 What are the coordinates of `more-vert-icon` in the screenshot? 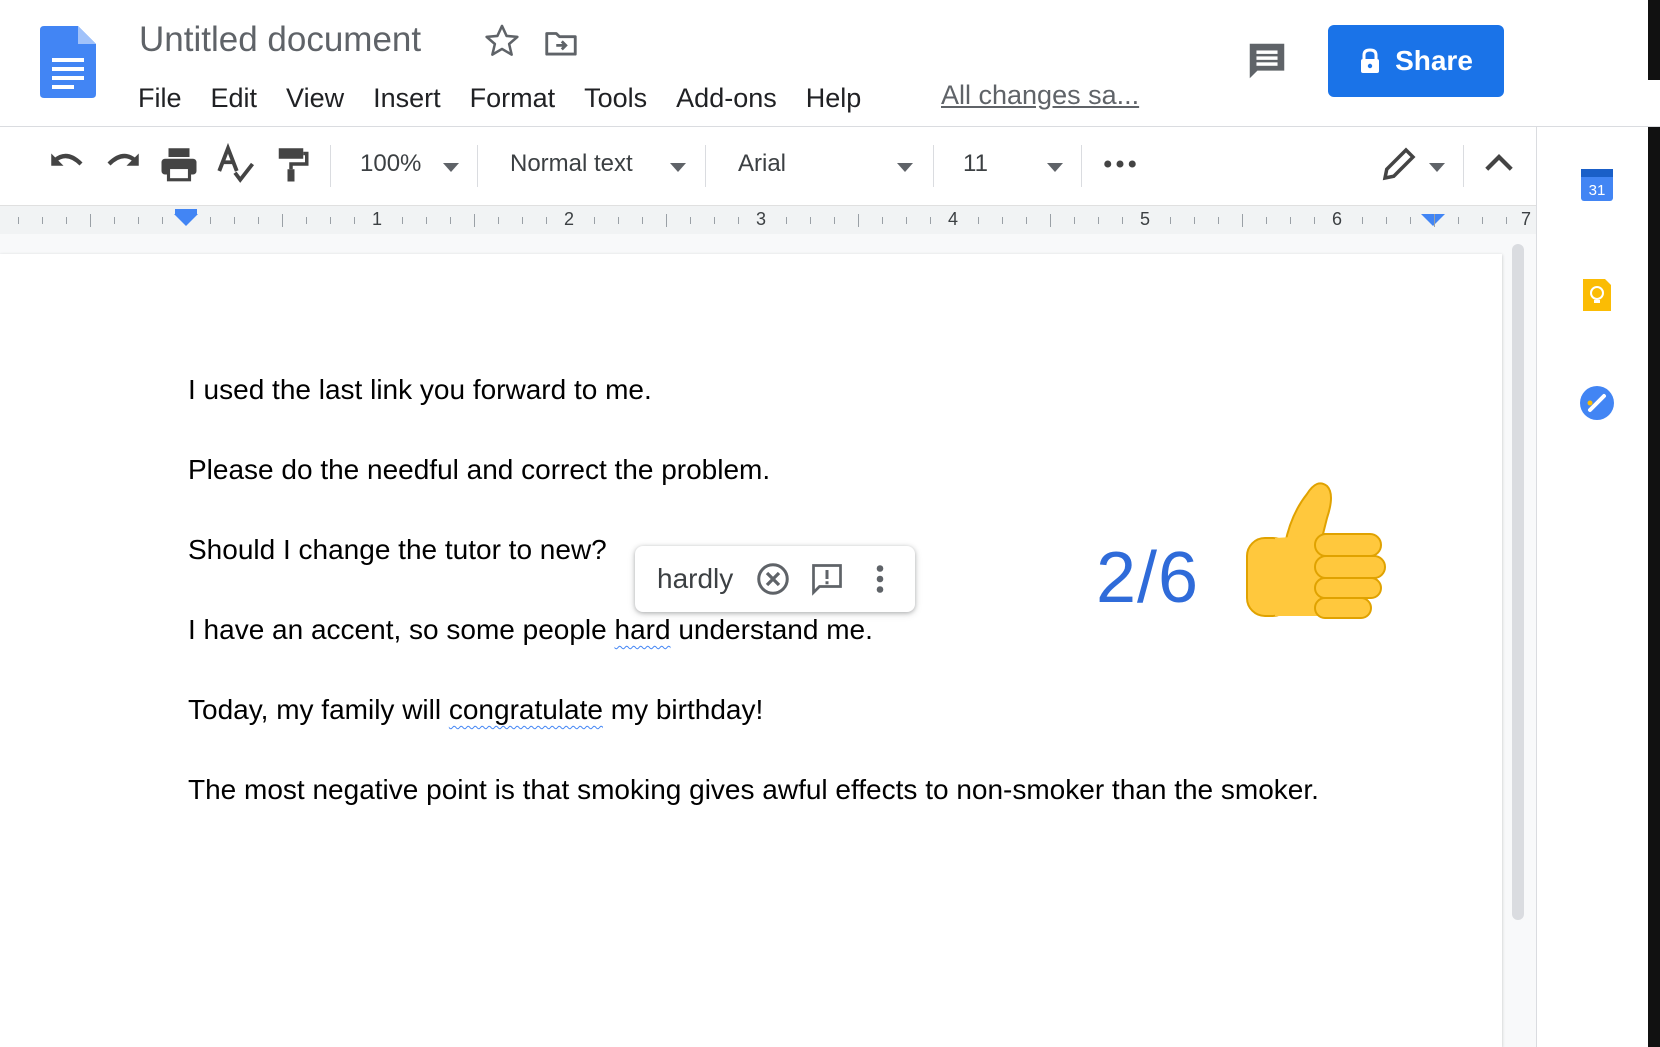 It's located at (880, 579).